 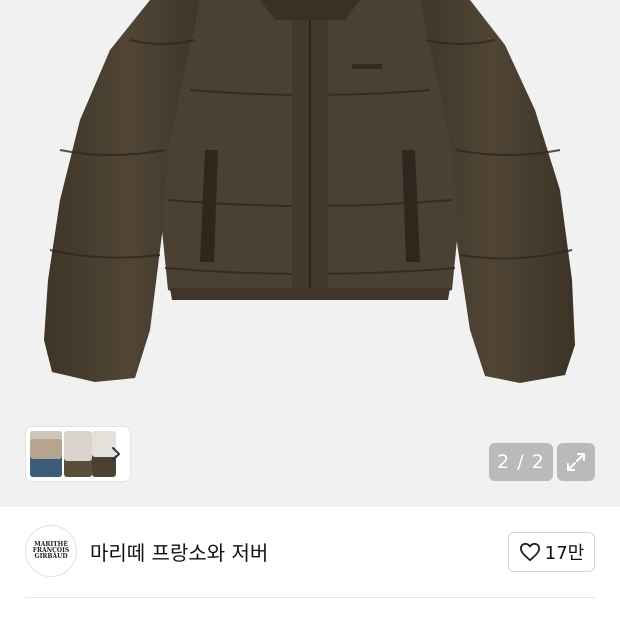 What do you see at coordinates (564, 553) in the screenshot?
I see `like-count: 17만` at bounding box center [564, 553].